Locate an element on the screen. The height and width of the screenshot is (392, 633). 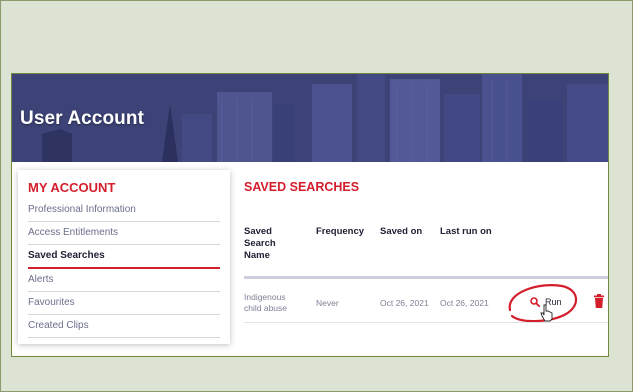
row-saved-on: Oct 26, 2021 is located at coordinates (404, 303).